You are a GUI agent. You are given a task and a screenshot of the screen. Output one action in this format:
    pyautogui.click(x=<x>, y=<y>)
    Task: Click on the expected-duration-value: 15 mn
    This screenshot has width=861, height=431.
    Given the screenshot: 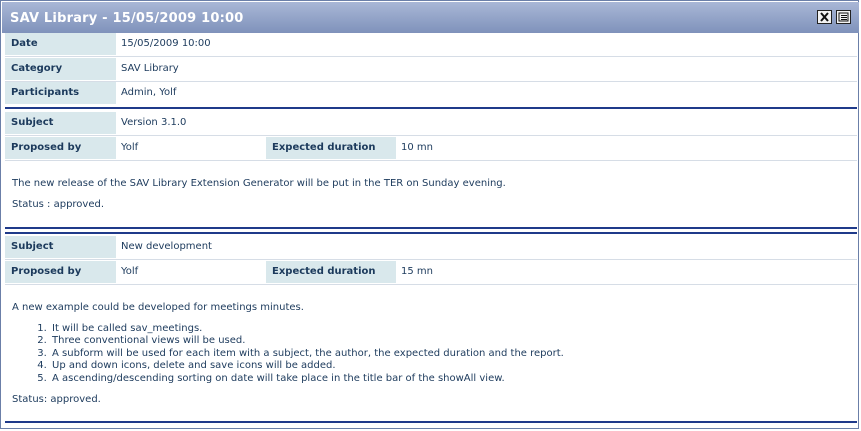 What is the action you would take?
    pyautogui.click(x=417, y=271)
    